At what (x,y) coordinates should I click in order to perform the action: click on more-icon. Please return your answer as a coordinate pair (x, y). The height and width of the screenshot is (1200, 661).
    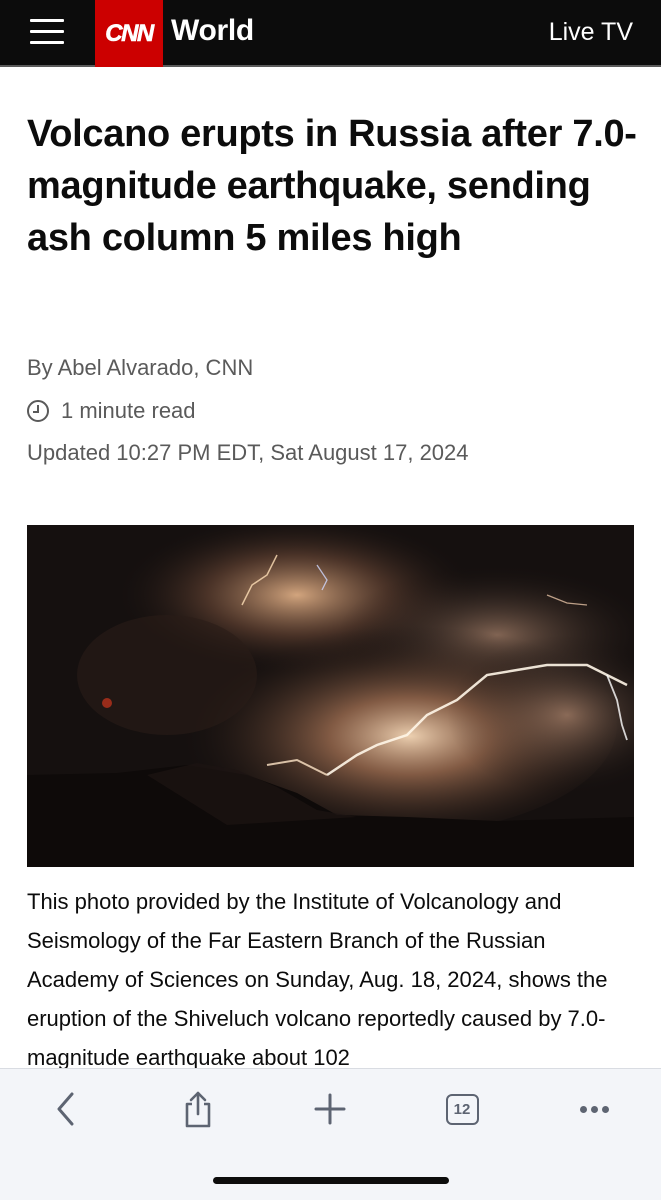
    Looking at the image, I should click on (594, 1109).